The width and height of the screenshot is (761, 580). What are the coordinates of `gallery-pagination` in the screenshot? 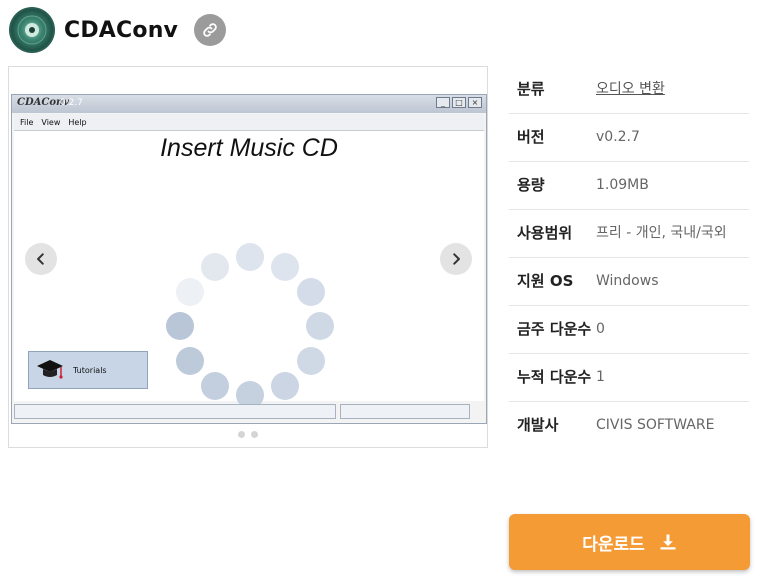 It's located at (248, 434).